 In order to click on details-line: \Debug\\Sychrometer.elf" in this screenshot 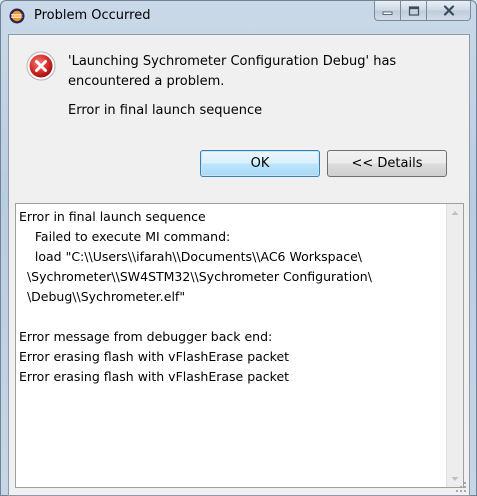, I will do `click(102, 296)`.